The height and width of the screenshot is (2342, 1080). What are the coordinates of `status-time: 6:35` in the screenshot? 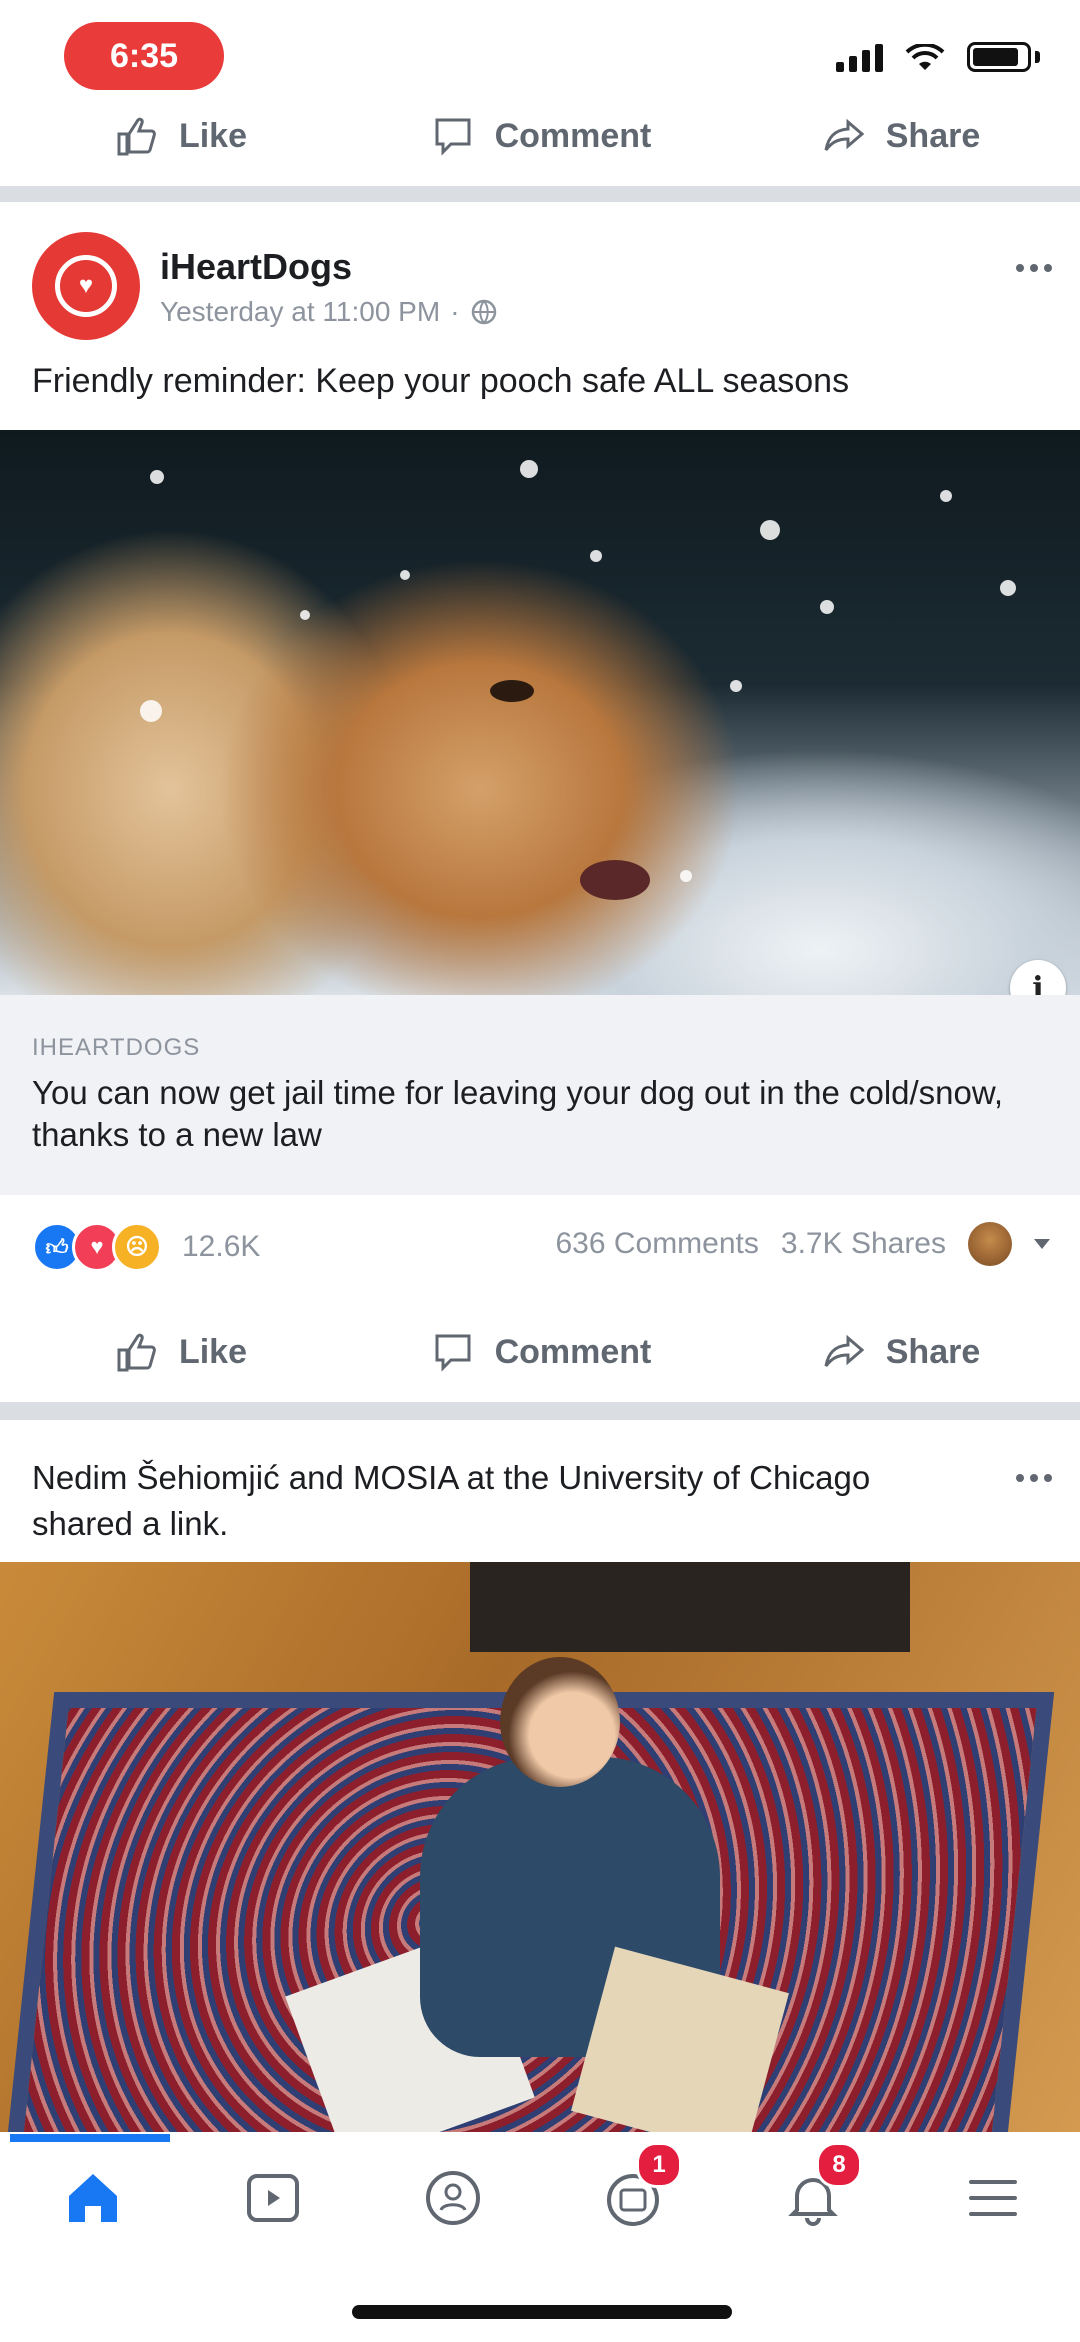 It's located at (144, 56).